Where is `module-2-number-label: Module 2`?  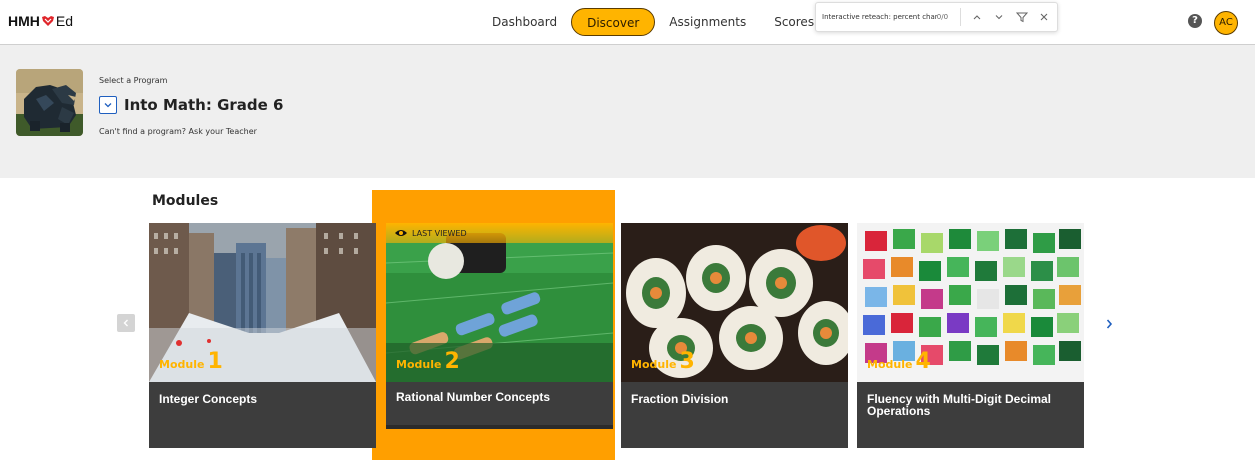 module-2-number-label: Module 2 is located at coordinates (428, 361).